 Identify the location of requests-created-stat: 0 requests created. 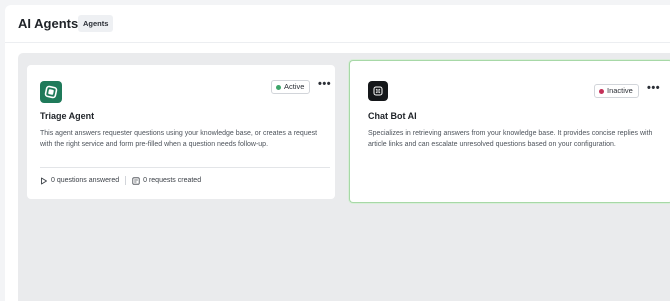
(167, 180).